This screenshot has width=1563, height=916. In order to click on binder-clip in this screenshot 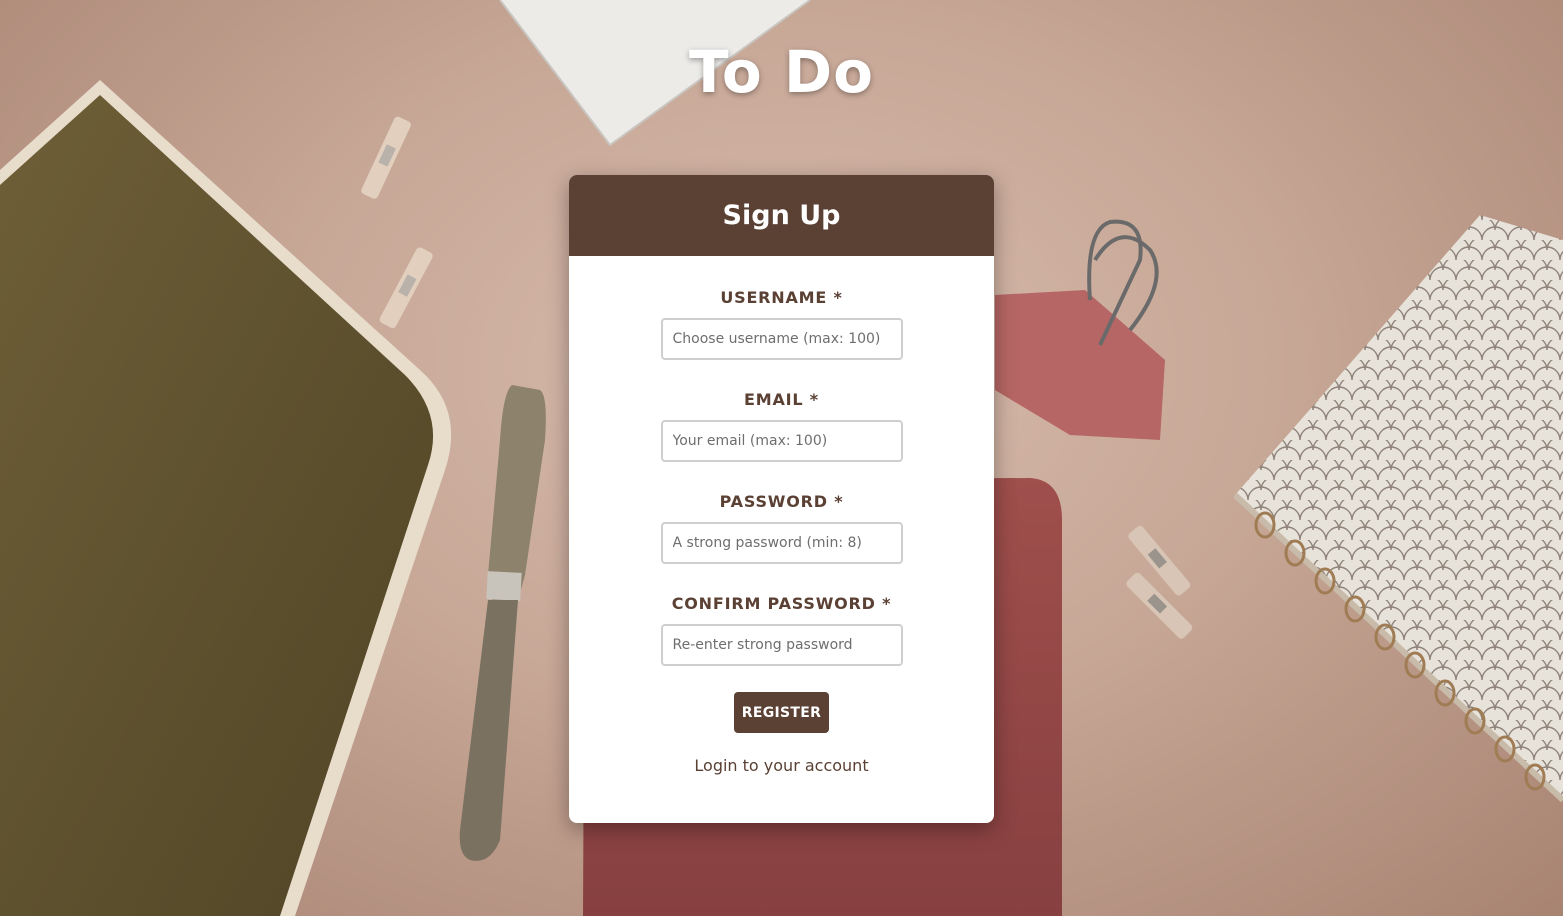, I will do `click(1080, 365)`.